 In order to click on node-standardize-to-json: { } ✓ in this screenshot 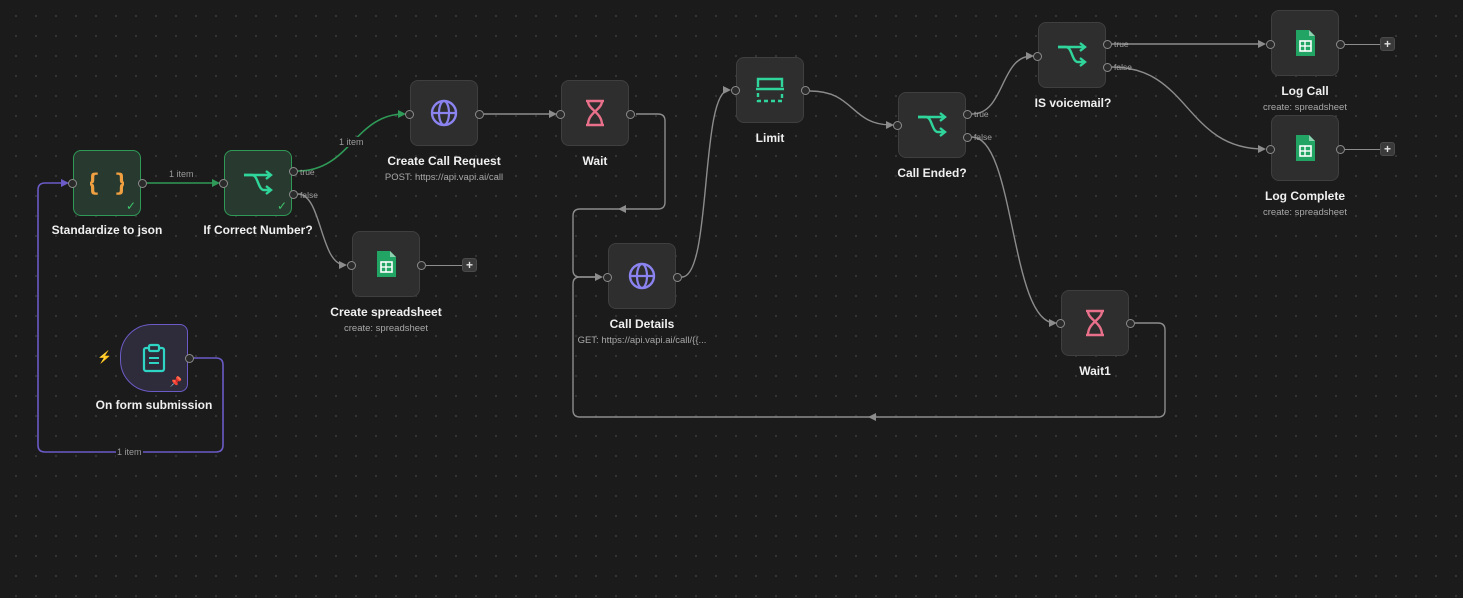, I will do `click(107, 183)`.